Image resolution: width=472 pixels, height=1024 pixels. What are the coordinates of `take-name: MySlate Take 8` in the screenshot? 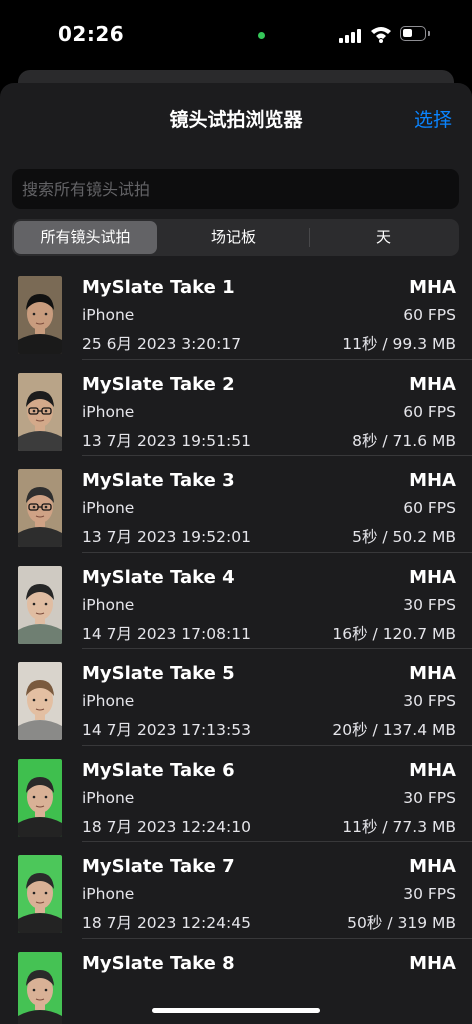 It's located at (158, 963).